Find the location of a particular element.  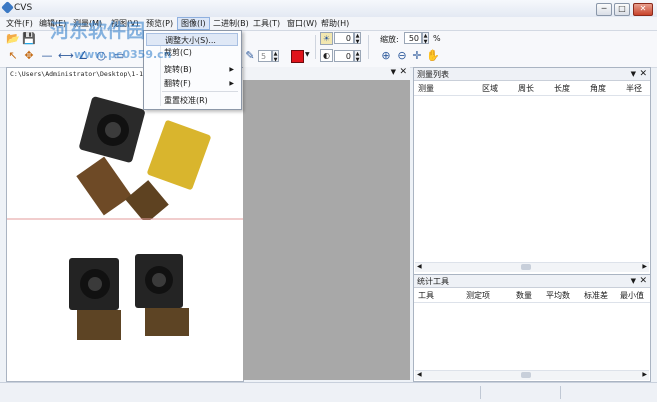

menu-help: 帮助(H) is located at coordinates (335, 23).